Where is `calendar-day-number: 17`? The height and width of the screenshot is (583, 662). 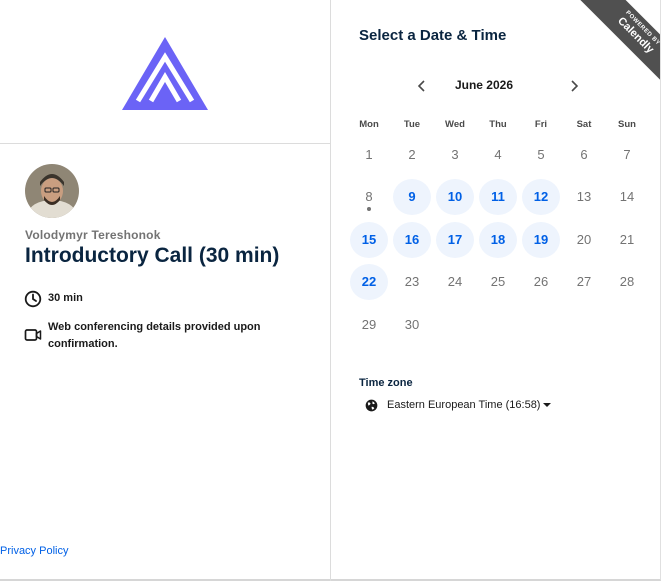 calendar-day-number: 17 is located at coordinates (455, 239).